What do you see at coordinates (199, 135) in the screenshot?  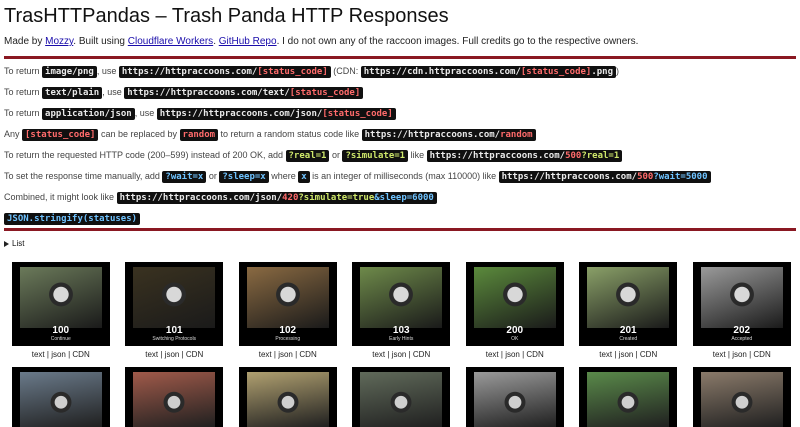 I see `code-random: random` at bounding box center [199, 135].